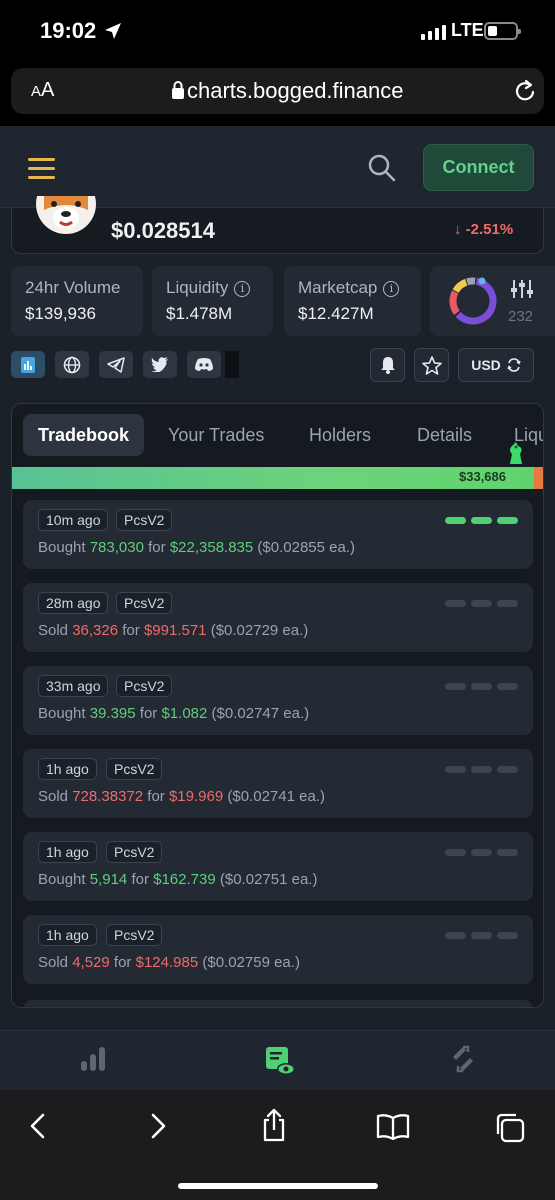 This screenshot has width=555, height=1200. I want to click on status-bar: 19:02 LTE, so click(277, 31).